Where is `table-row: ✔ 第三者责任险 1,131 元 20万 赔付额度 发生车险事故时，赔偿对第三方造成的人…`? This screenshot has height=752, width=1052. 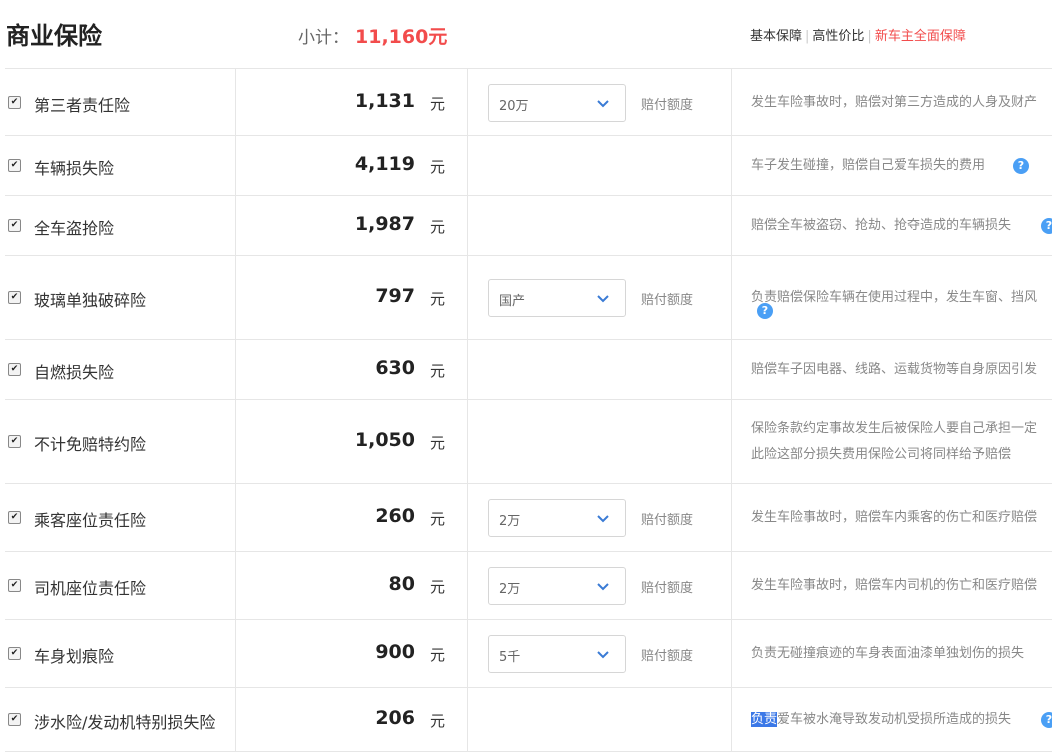 table-row: ✔ 第三者责任险 1,131 元 20万 赔付额度 发生车险事故时，赔偿对第三方造成的人… is located at coordinates (528, 102).